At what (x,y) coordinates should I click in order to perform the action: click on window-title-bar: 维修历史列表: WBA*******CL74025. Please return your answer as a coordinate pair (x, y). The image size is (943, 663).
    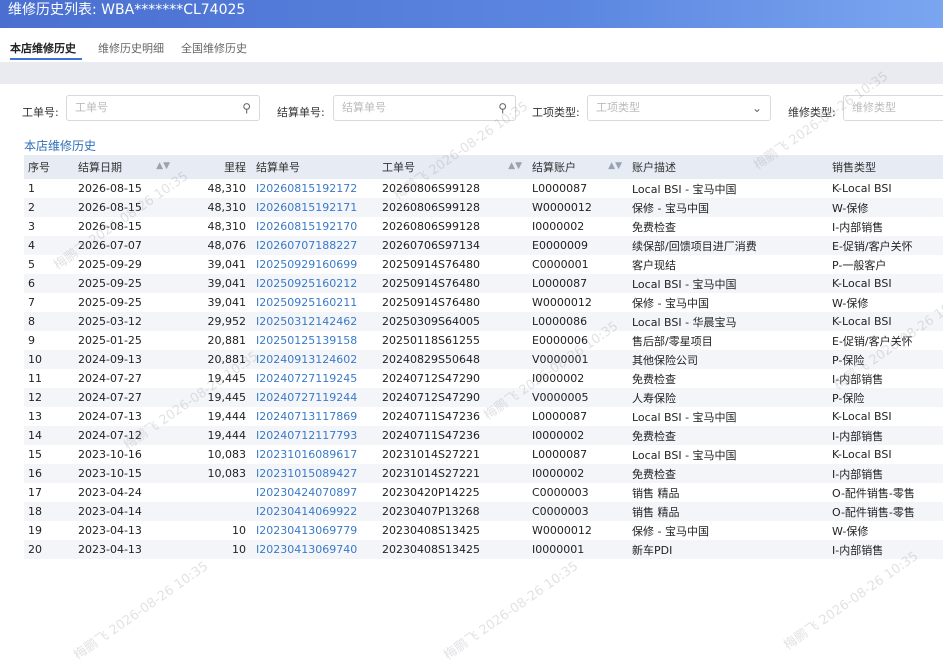
    Looking at the image, I should click on (471, 14).